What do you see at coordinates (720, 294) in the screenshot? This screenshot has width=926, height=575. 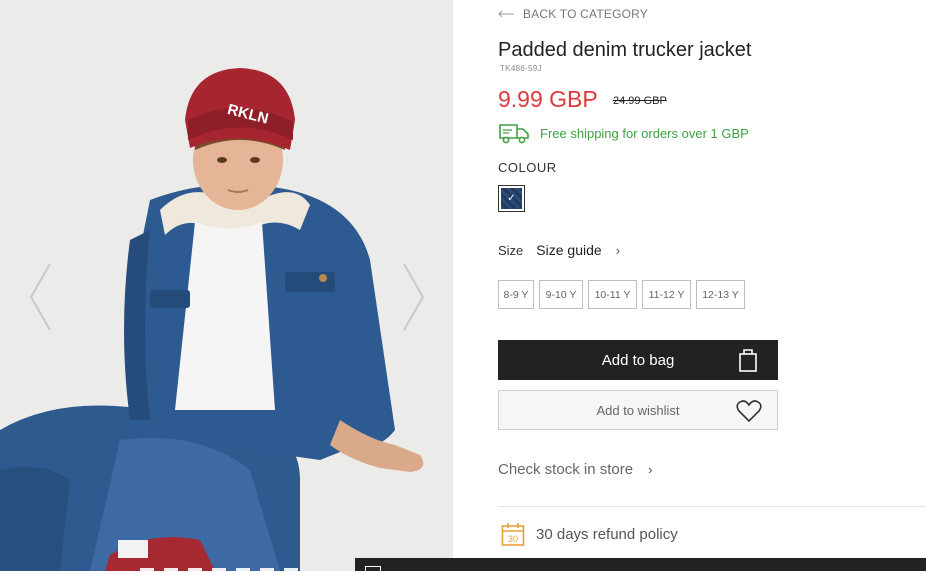 I see `size-option: 12-13 Y` at bounding box center [720, 294].